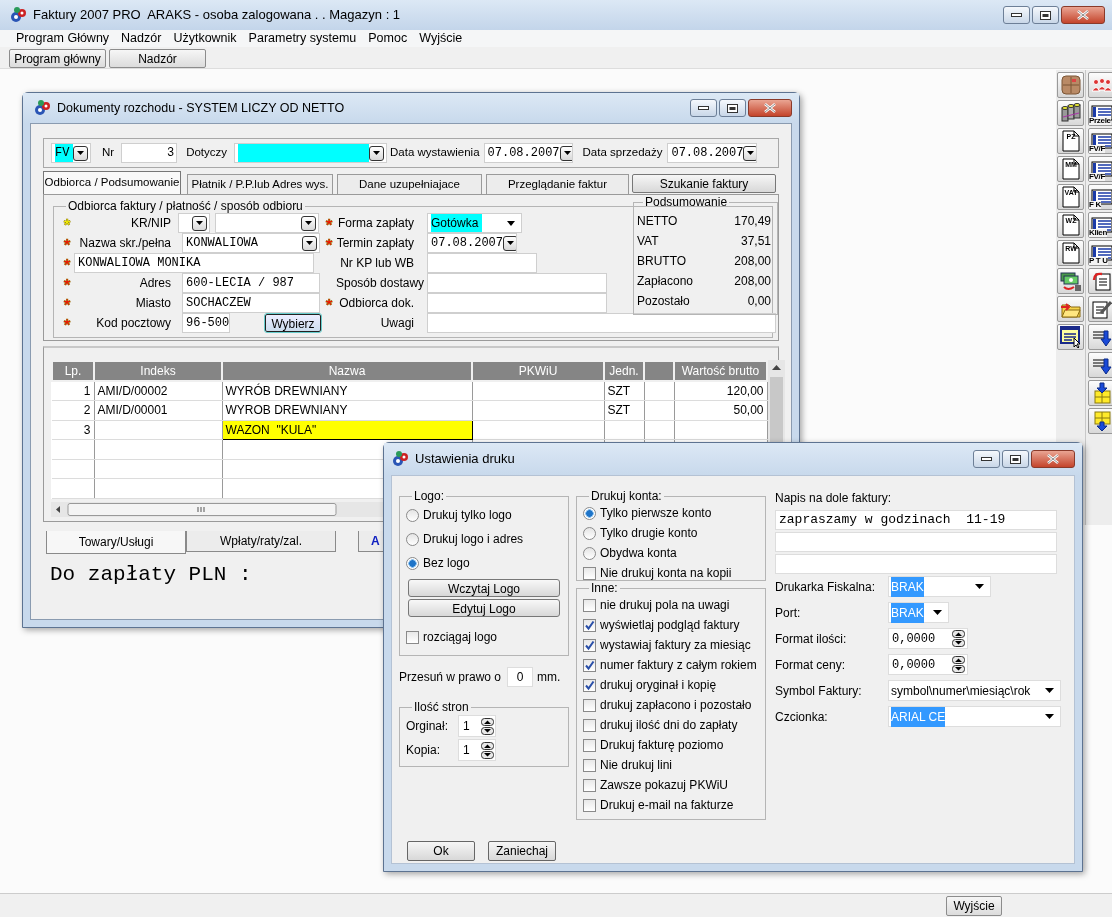 The image size is (1112, 917). What do you see at coordinates (151, 574) in the screenshot?
I see `total-label: Do zapłaty PLN :` at bounding box center [151, 574].